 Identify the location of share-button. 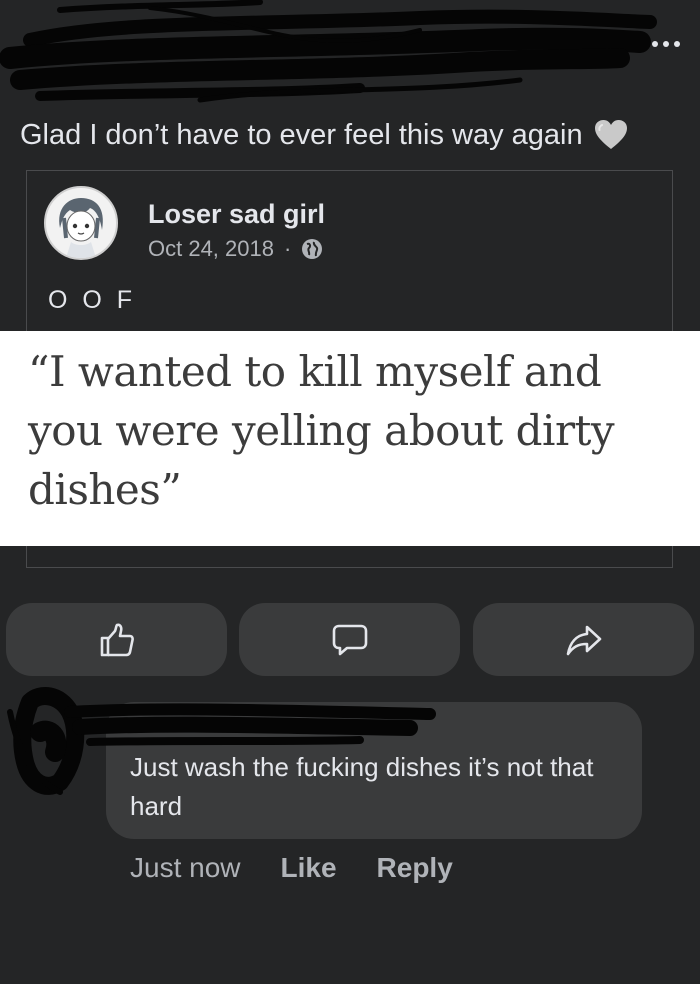
(583, 639).